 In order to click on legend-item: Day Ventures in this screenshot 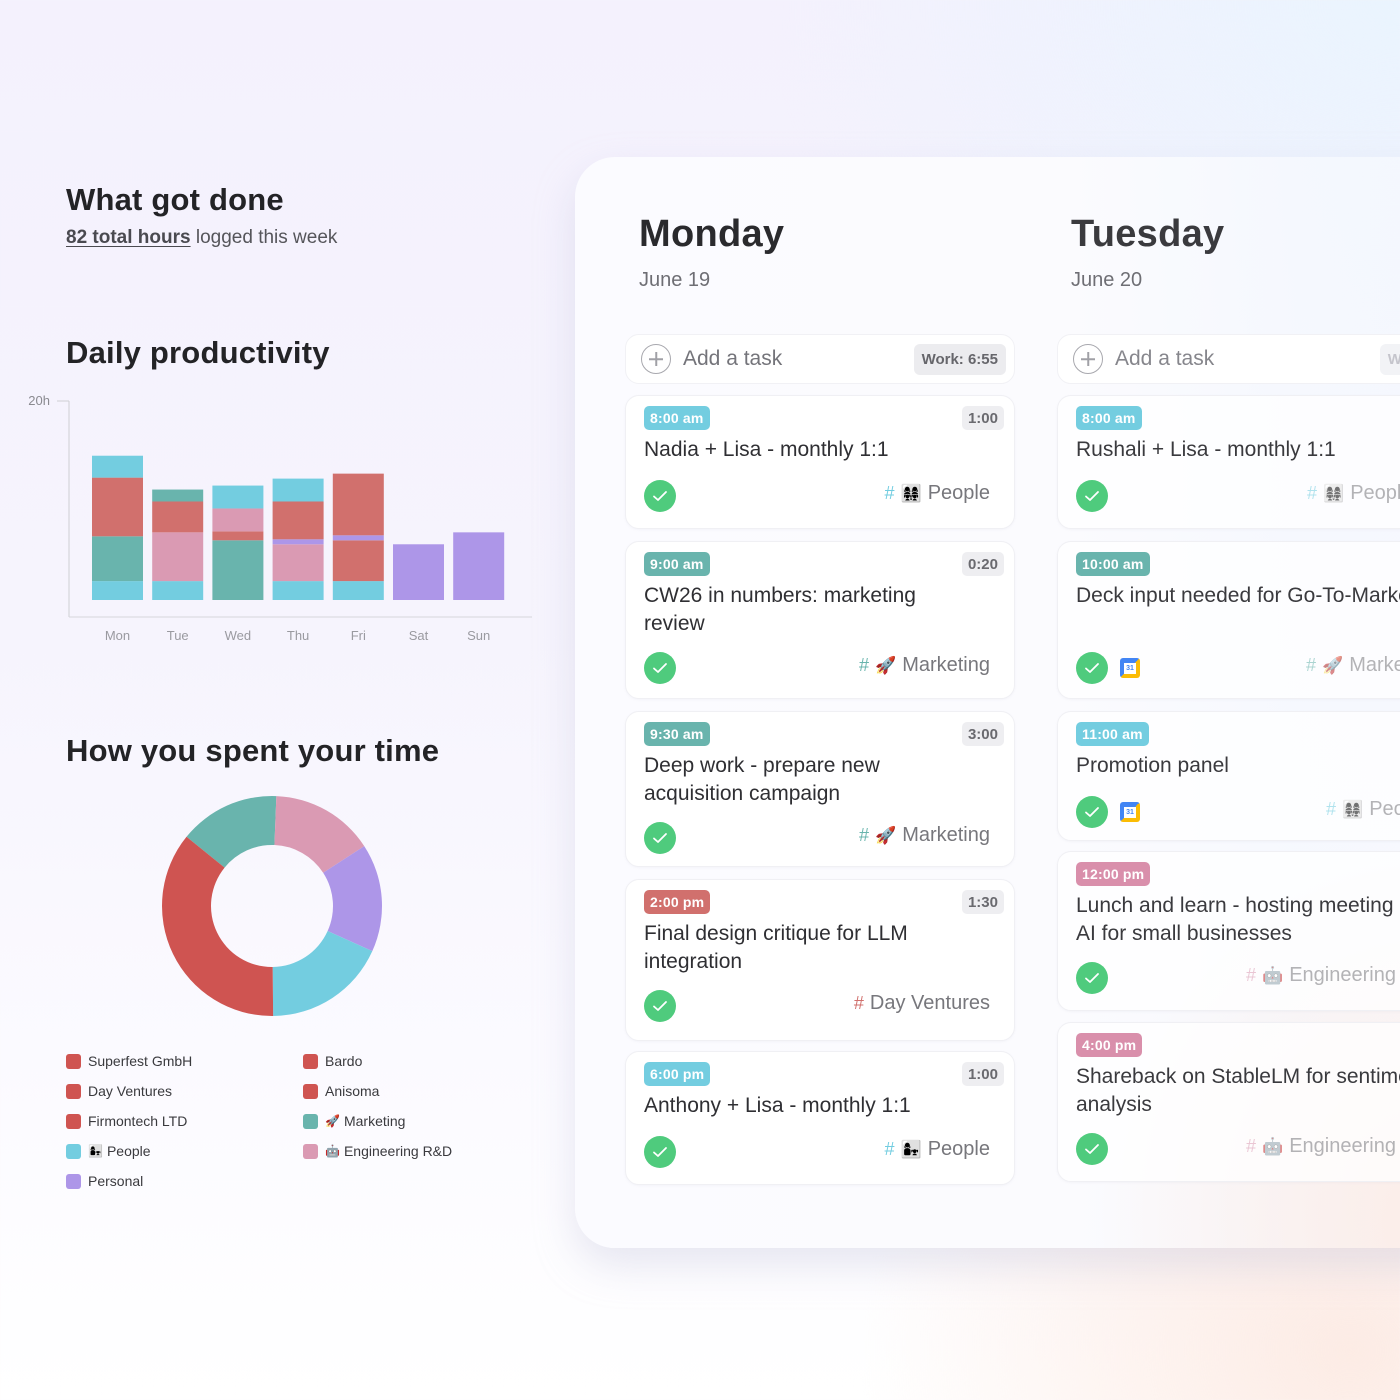, I will do `click(184, 1091)`.